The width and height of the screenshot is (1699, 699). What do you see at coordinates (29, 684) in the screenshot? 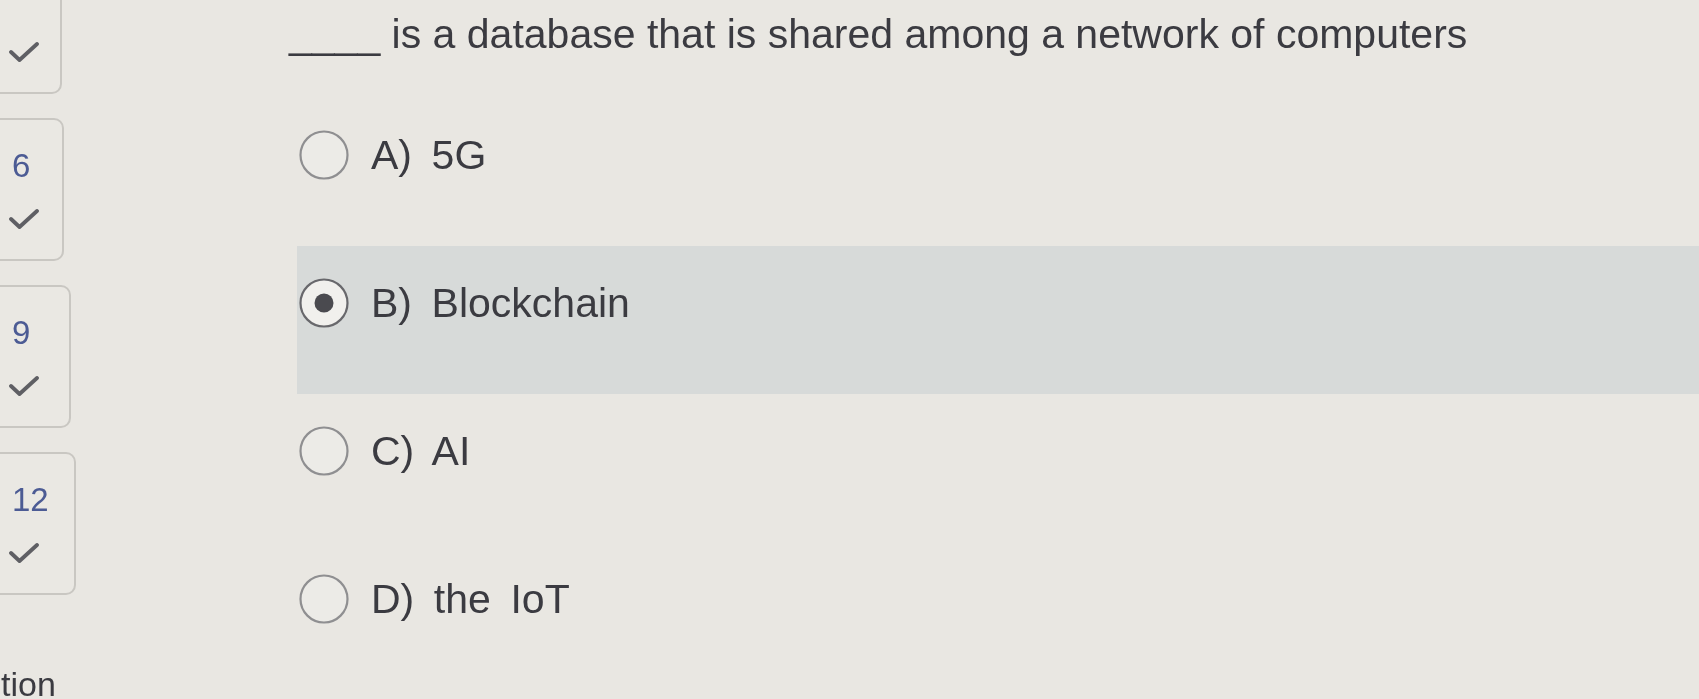
I see `sidebar-label: tion` at bounding box center [29, 684].